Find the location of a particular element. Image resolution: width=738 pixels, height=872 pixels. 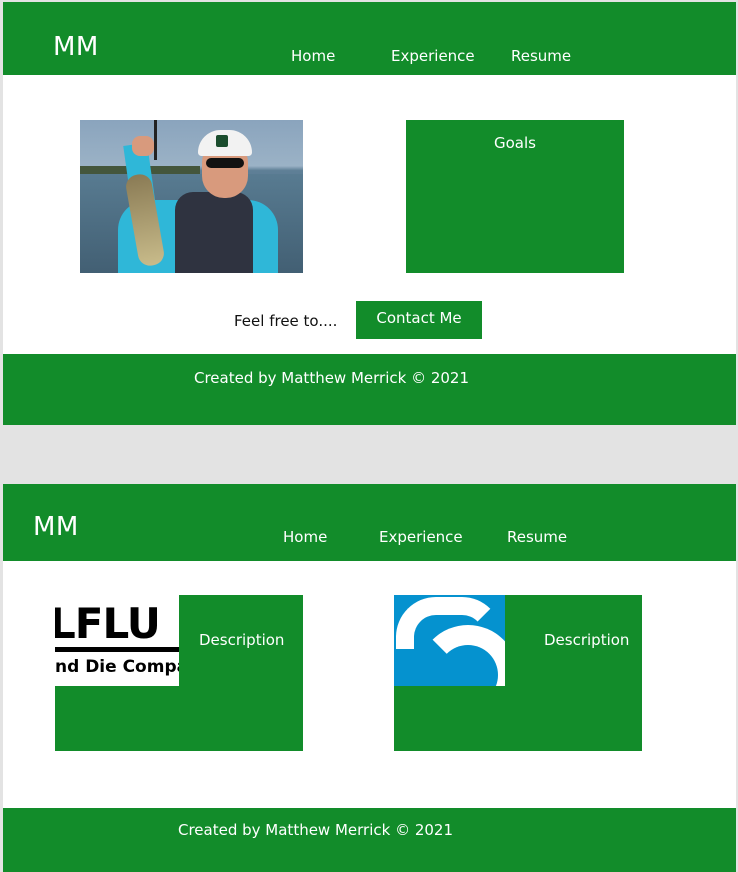

profile-photo is located at coordinates (191, 196).